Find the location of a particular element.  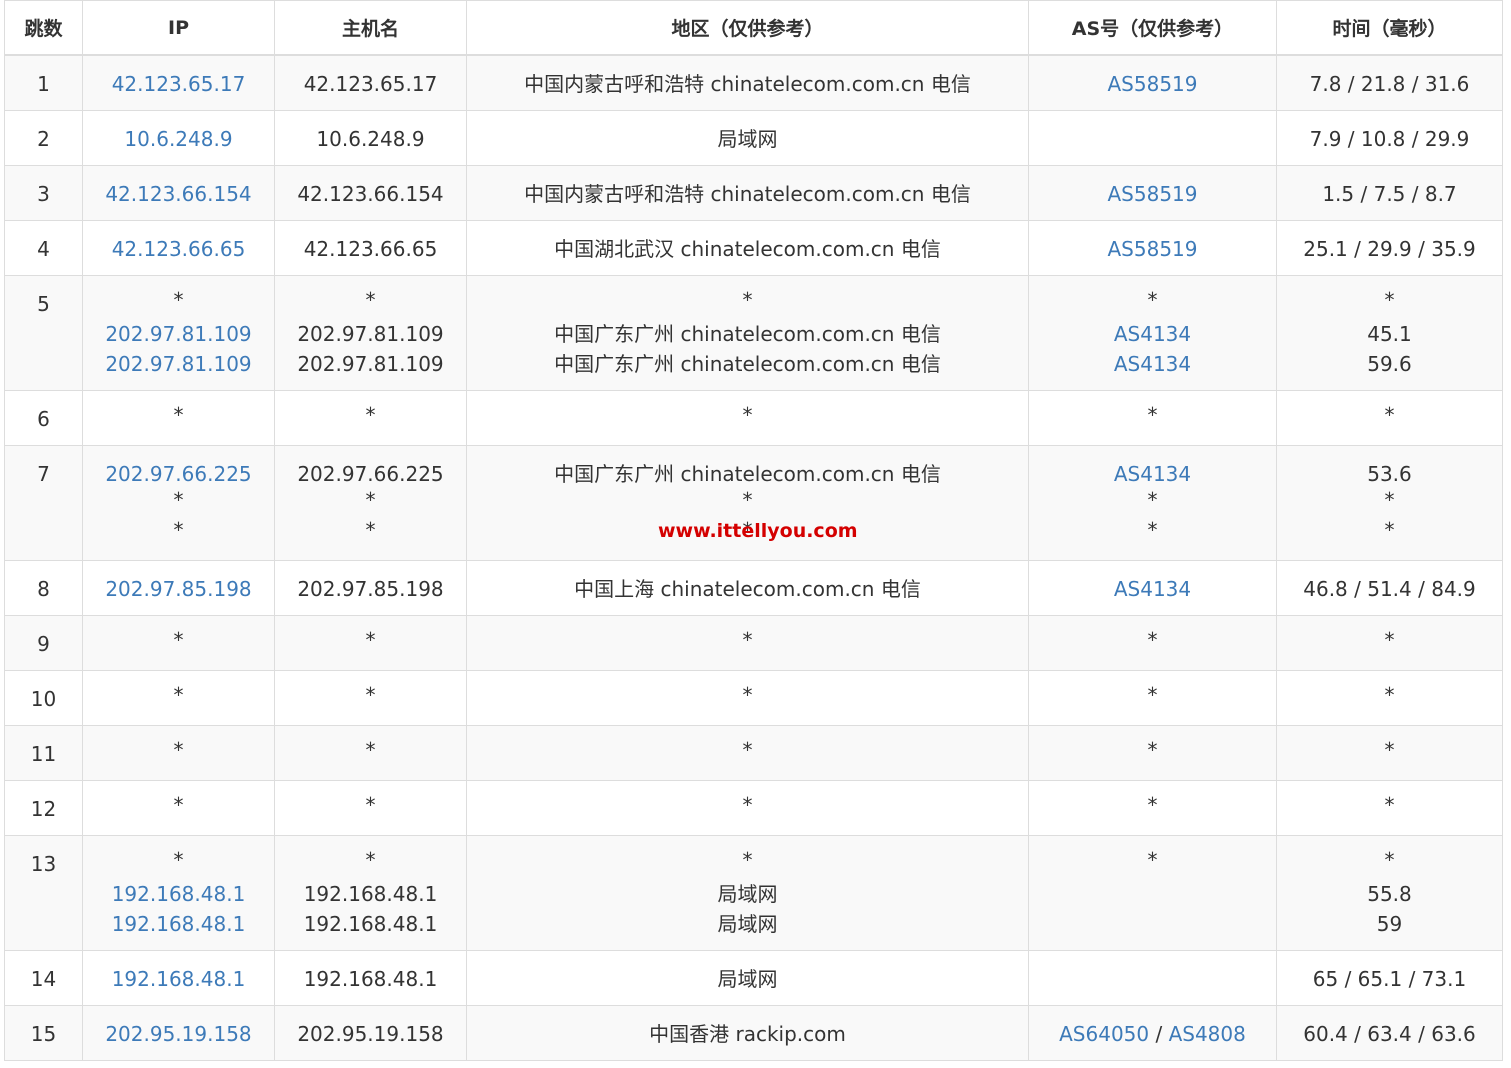

region-cell: 局域网 is located at coordinates (747, 978).